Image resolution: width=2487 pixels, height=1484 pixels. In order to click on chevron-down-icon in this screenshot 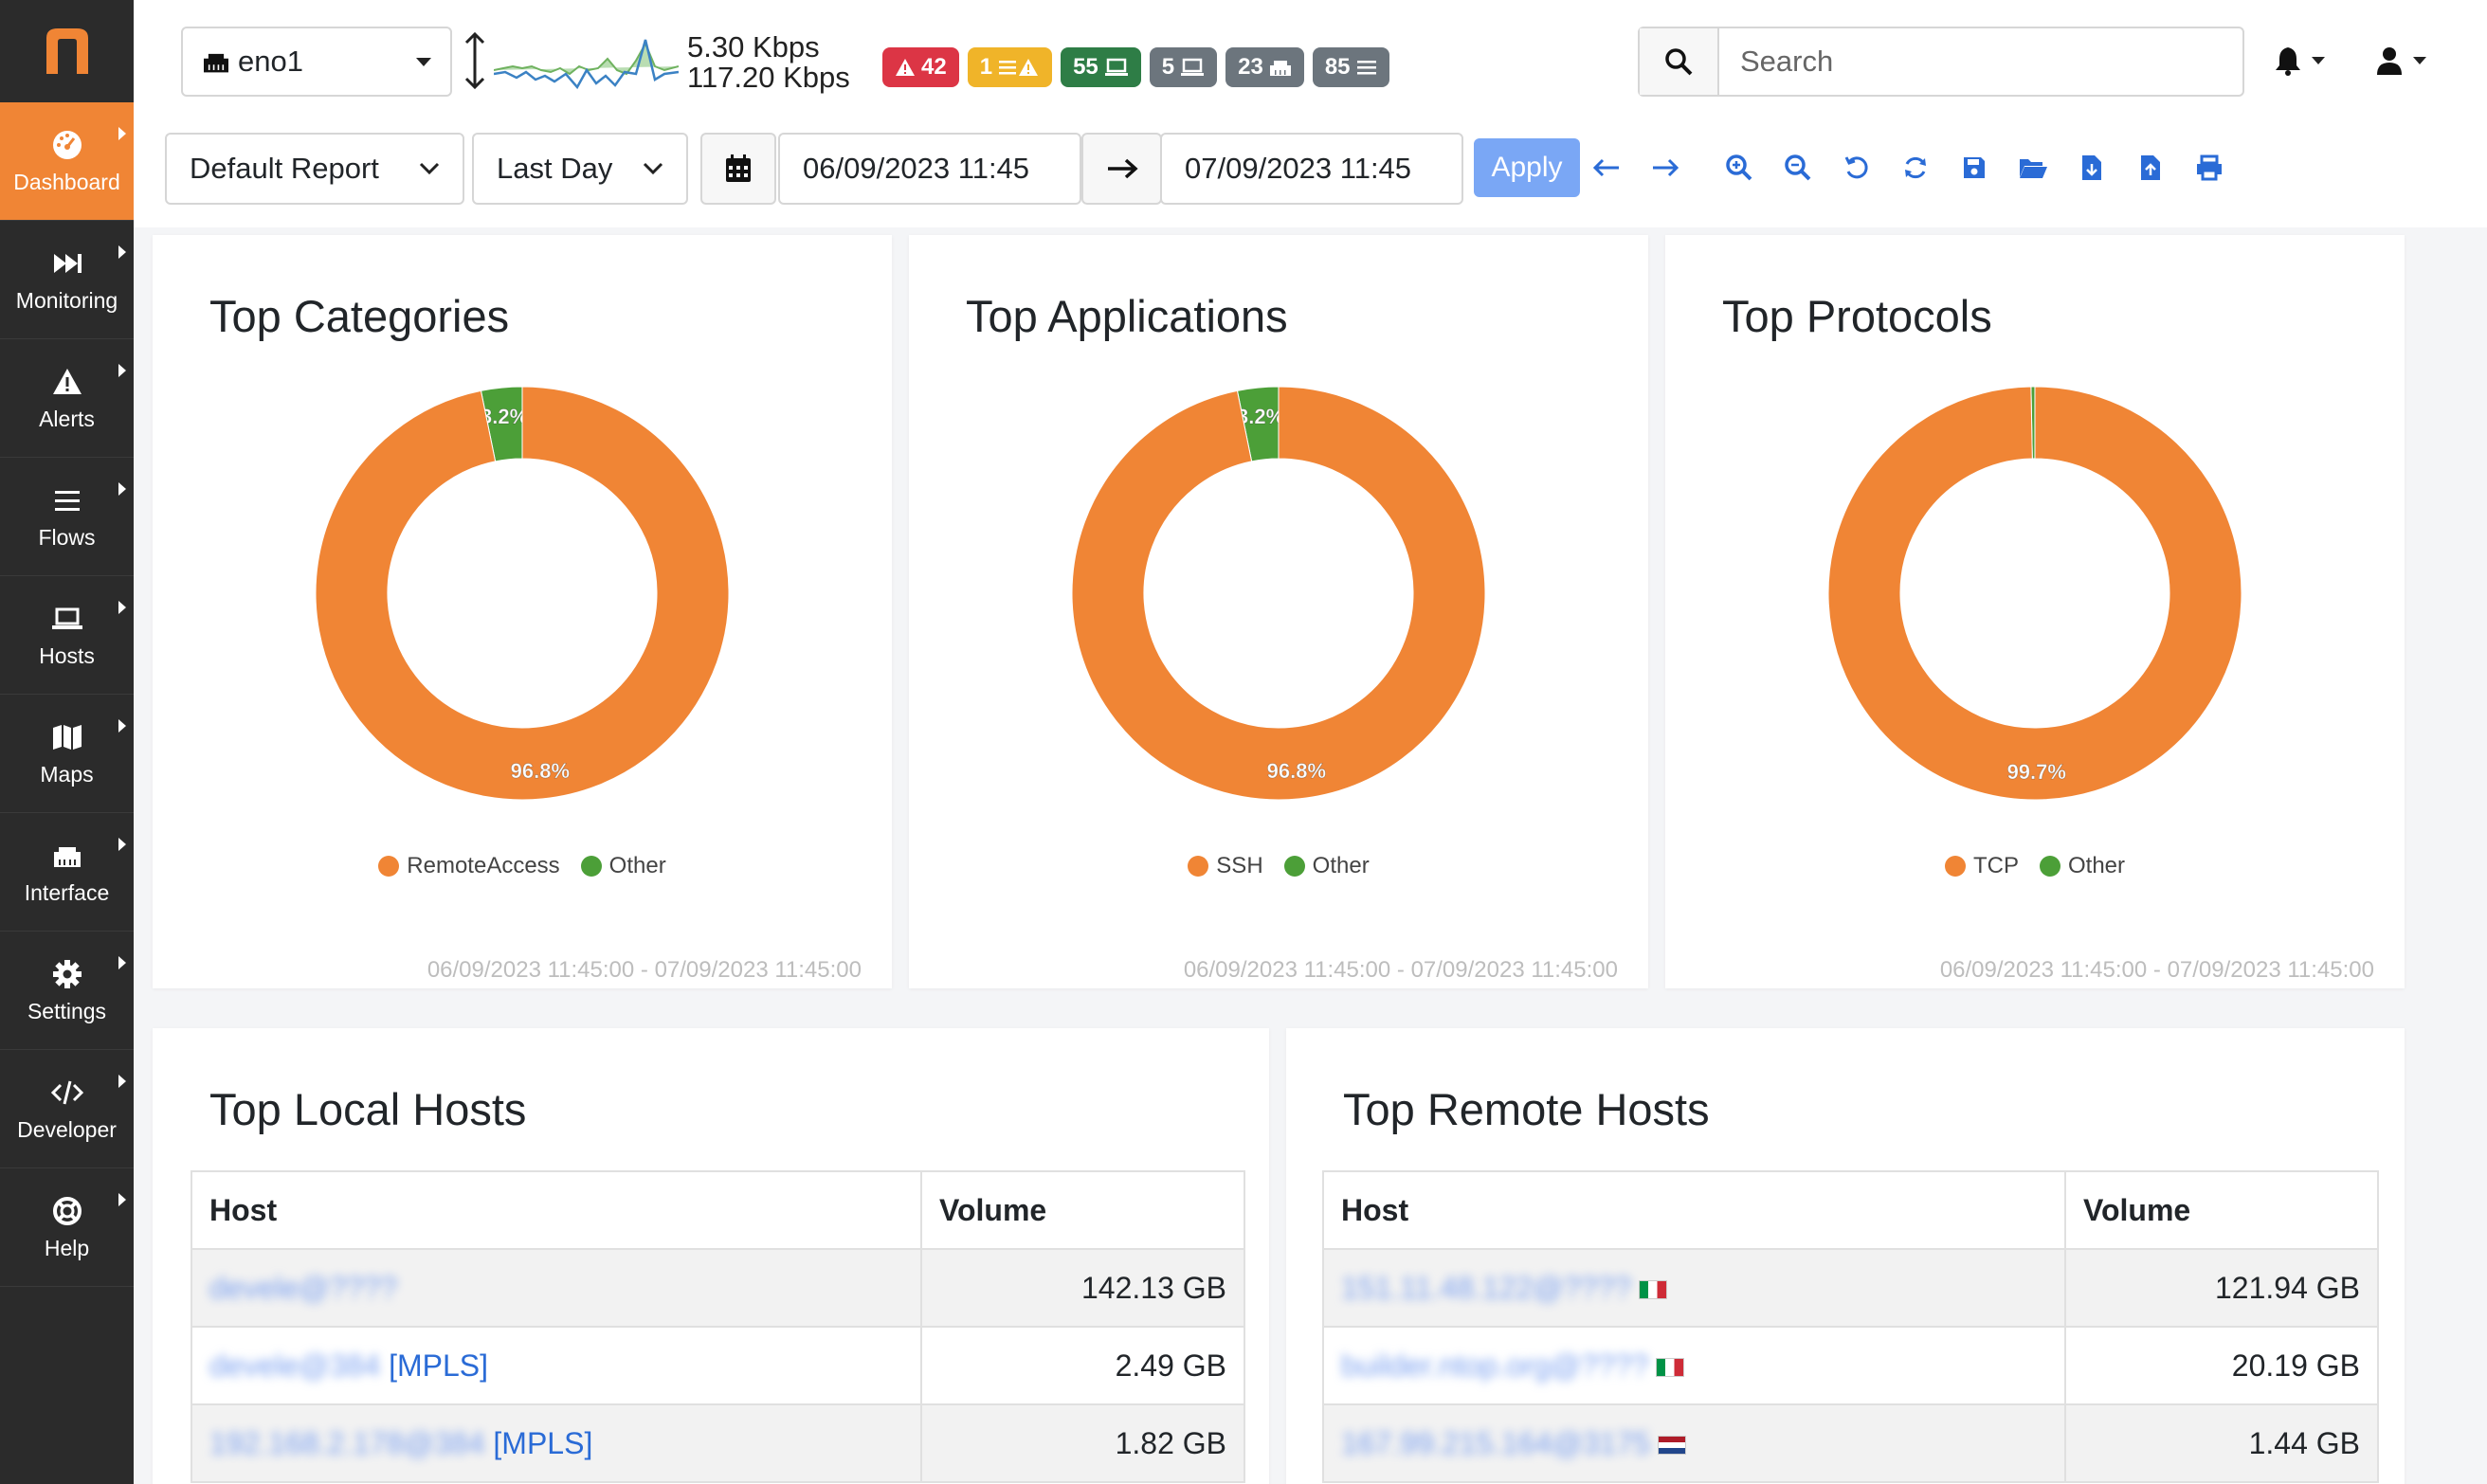, I will do `click(2318, 60)`.